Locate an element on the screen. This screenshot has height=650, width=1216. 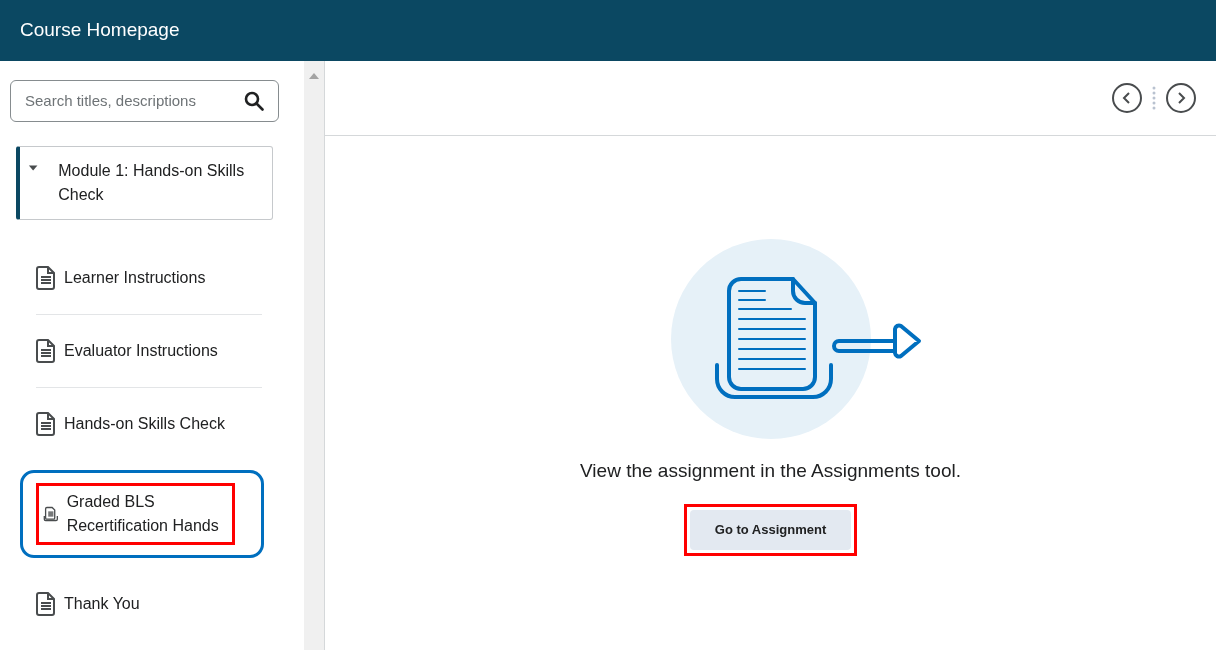
chevron-right-icon is located at coordinates (1181, 98).